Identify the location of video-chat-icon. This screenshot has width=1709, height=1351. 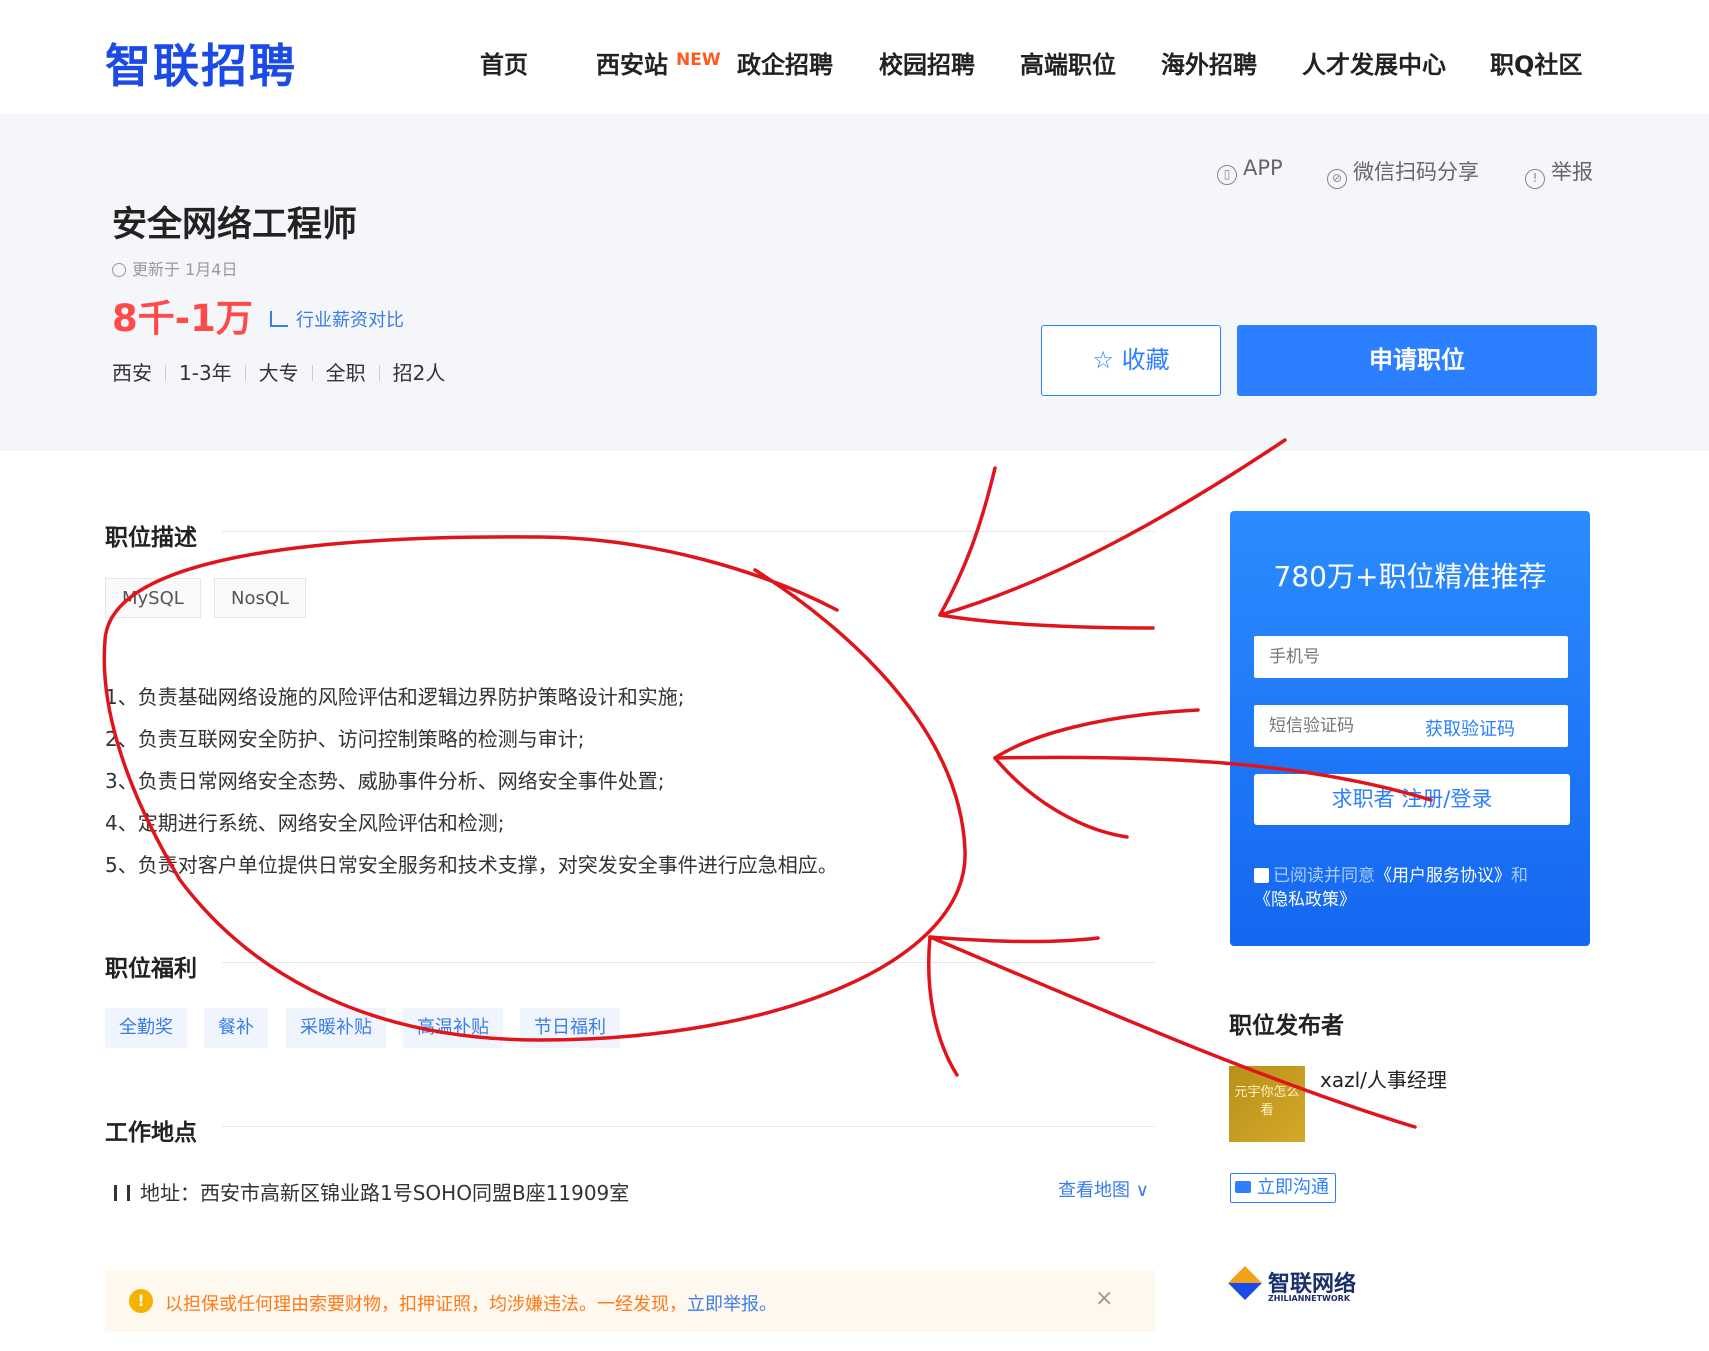
(1243, 1187).